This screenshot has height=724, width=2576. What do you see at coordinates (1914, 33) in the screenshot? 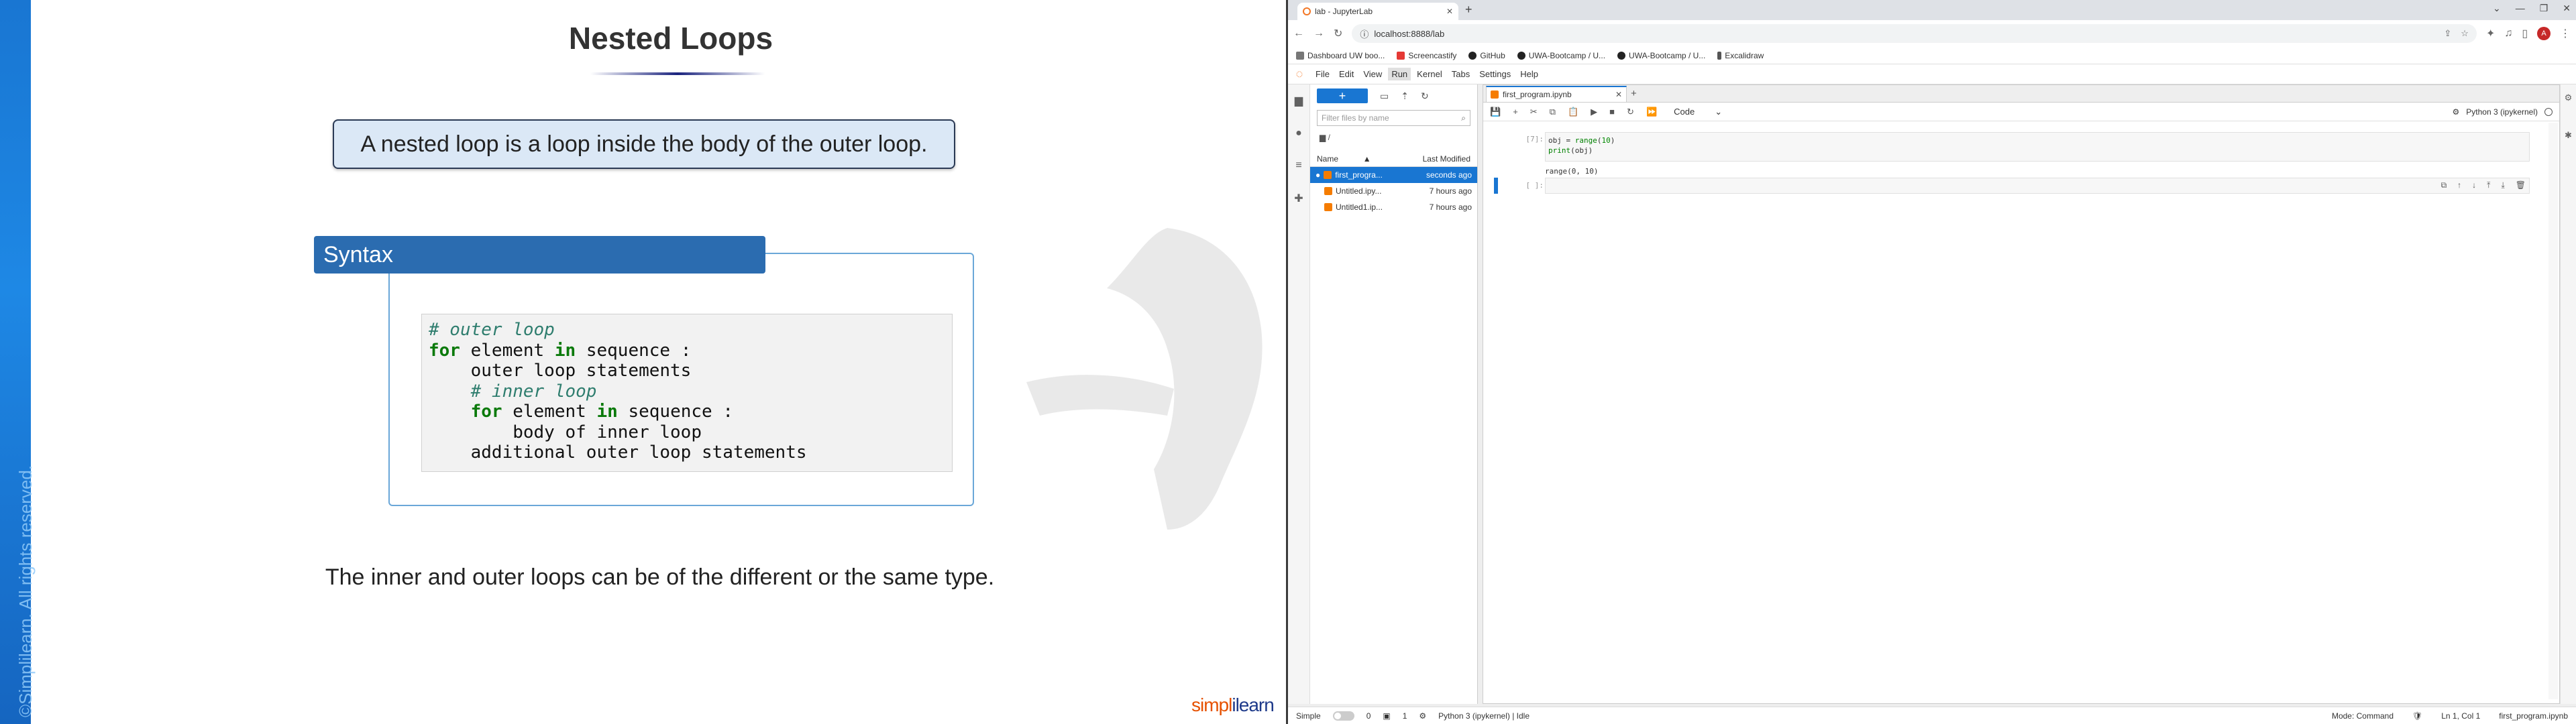
I see `address-bar: ⓘ localhost:8888/lab ⇪ ☆` at bounding box center [1914, 33].